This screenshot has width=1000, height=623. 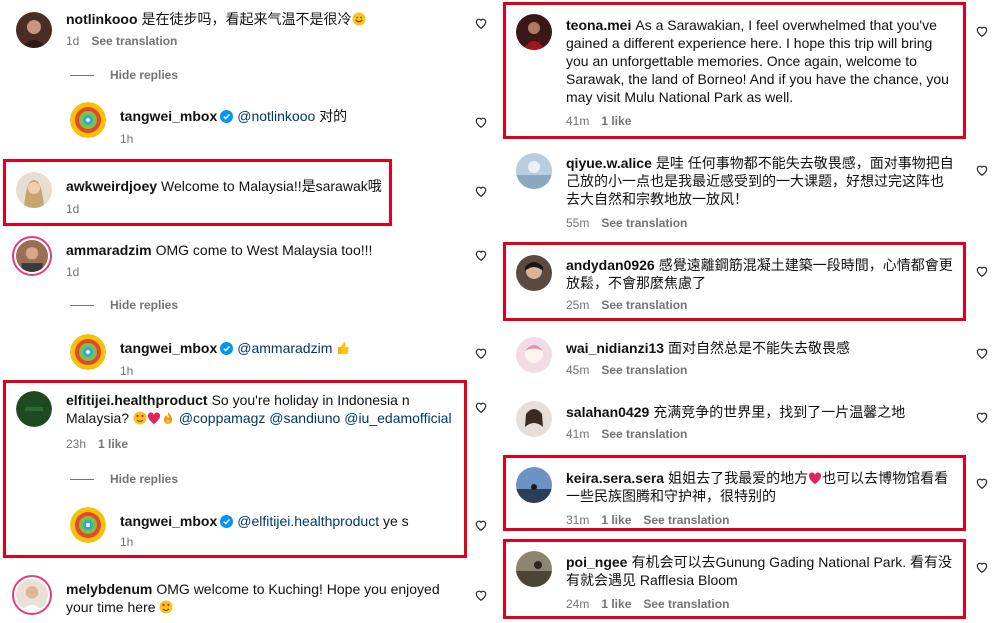 What do you see at coordinates (397, 418) in the screenshot?
I see `mention-link: @iu_edamofficial` at bounding box center [397, 418].